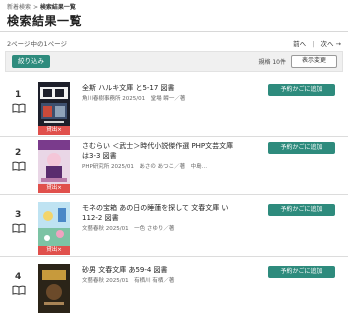 Image resolution: width=348 pixels, height=313 pixels. What do you see at coordinates (45, 21) in the screenshot?
I see `page-title: 検索結果一覧` at bounding box center [45, 21].